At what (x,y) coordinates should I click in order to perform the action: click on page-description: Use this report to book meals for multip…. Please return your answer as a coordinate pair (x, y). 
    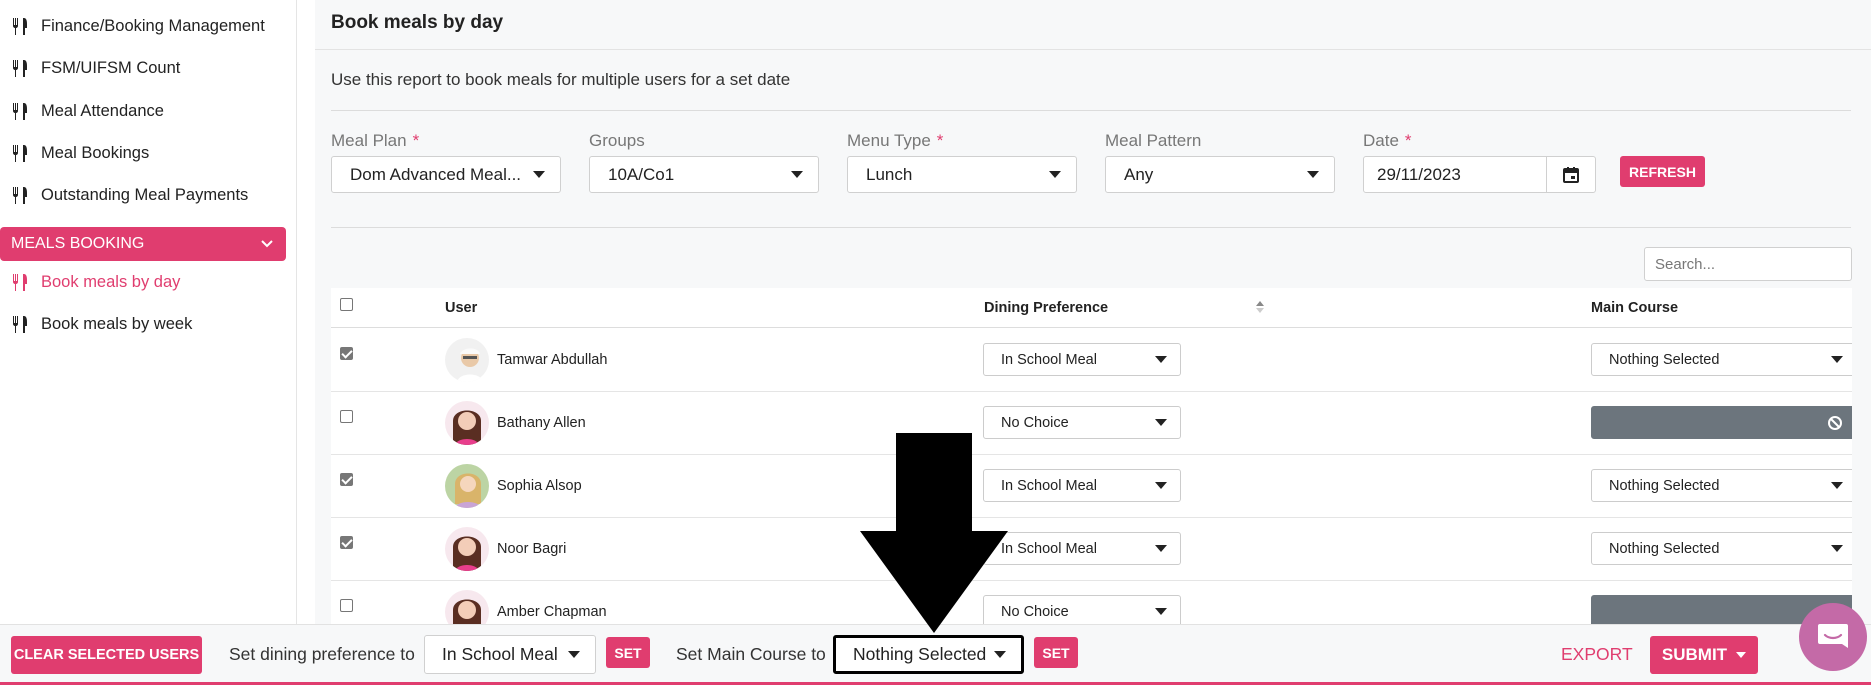
    Looking at the image, I should click on (561, 79).